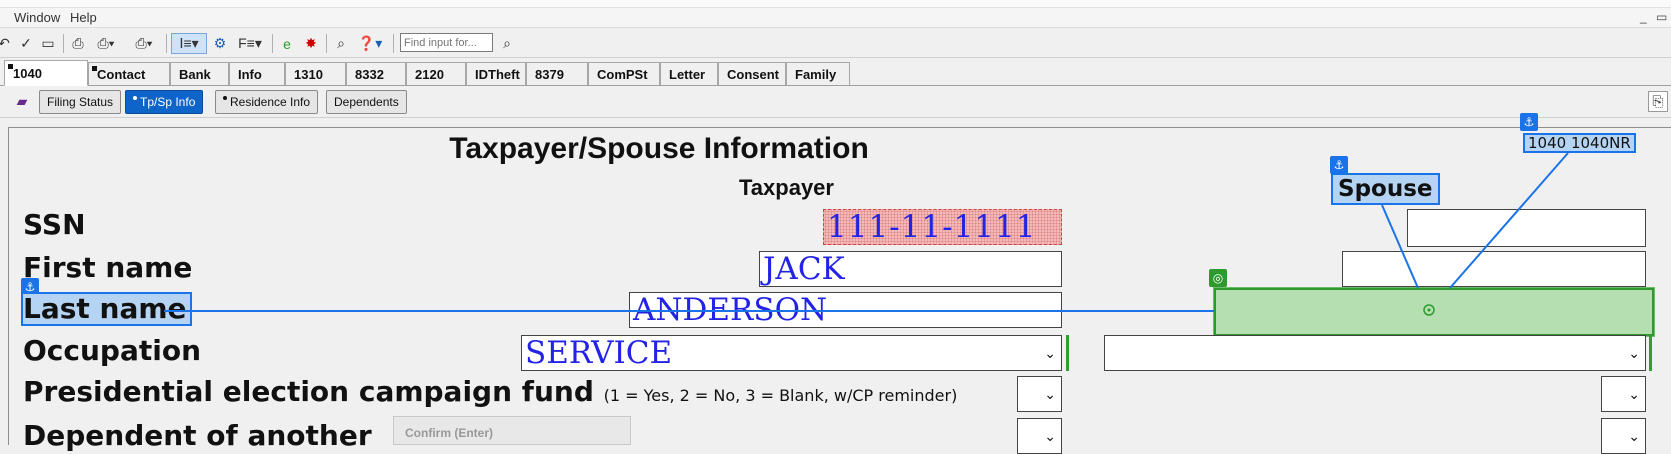  What do you see at coordinates (512, 430) in the screenshot?
I see `confirm-button: Confirm (Enter)` at bounding box center [512, 430].